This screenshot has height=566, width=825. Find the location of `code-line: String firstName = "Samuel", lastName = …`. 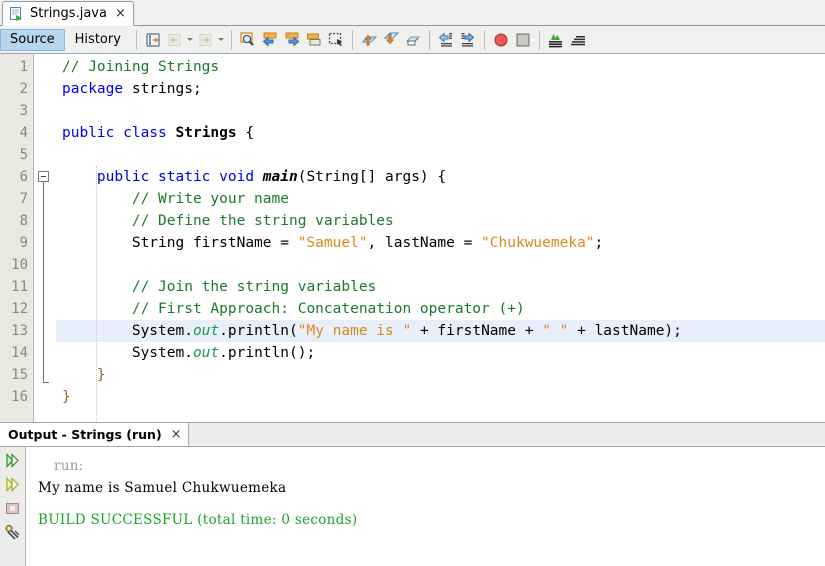

code-line: String firstName = "Samuel", lastName = … is located at coordinates (440, 243).